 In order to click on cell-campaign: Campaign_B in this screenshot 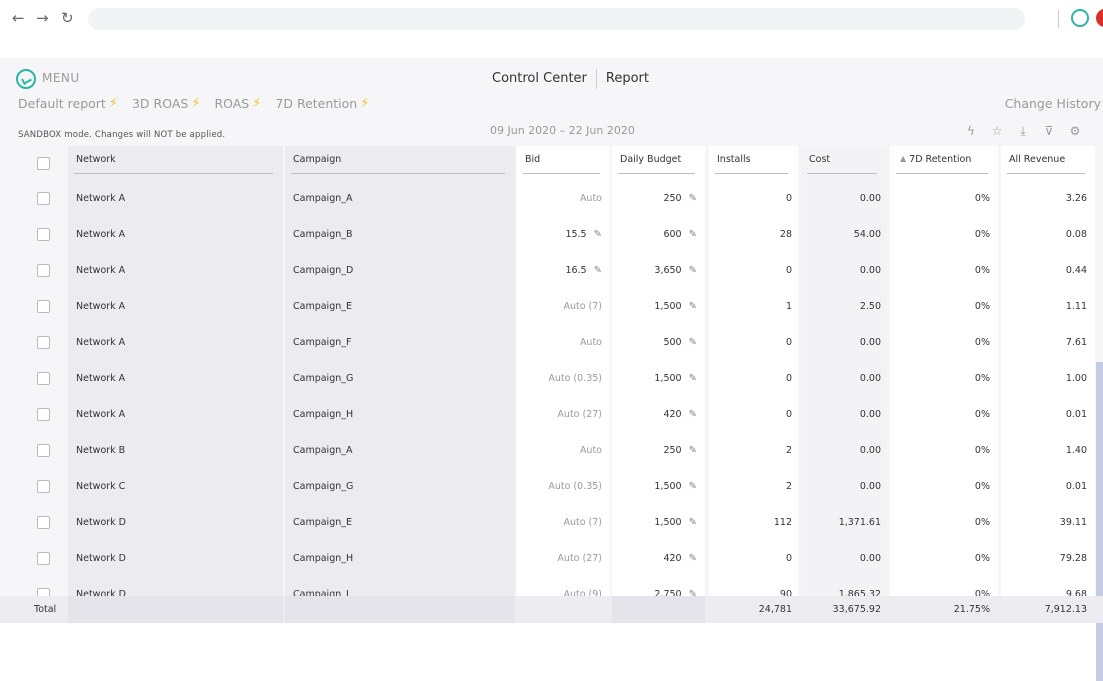, I will do `click(400, 234)`.